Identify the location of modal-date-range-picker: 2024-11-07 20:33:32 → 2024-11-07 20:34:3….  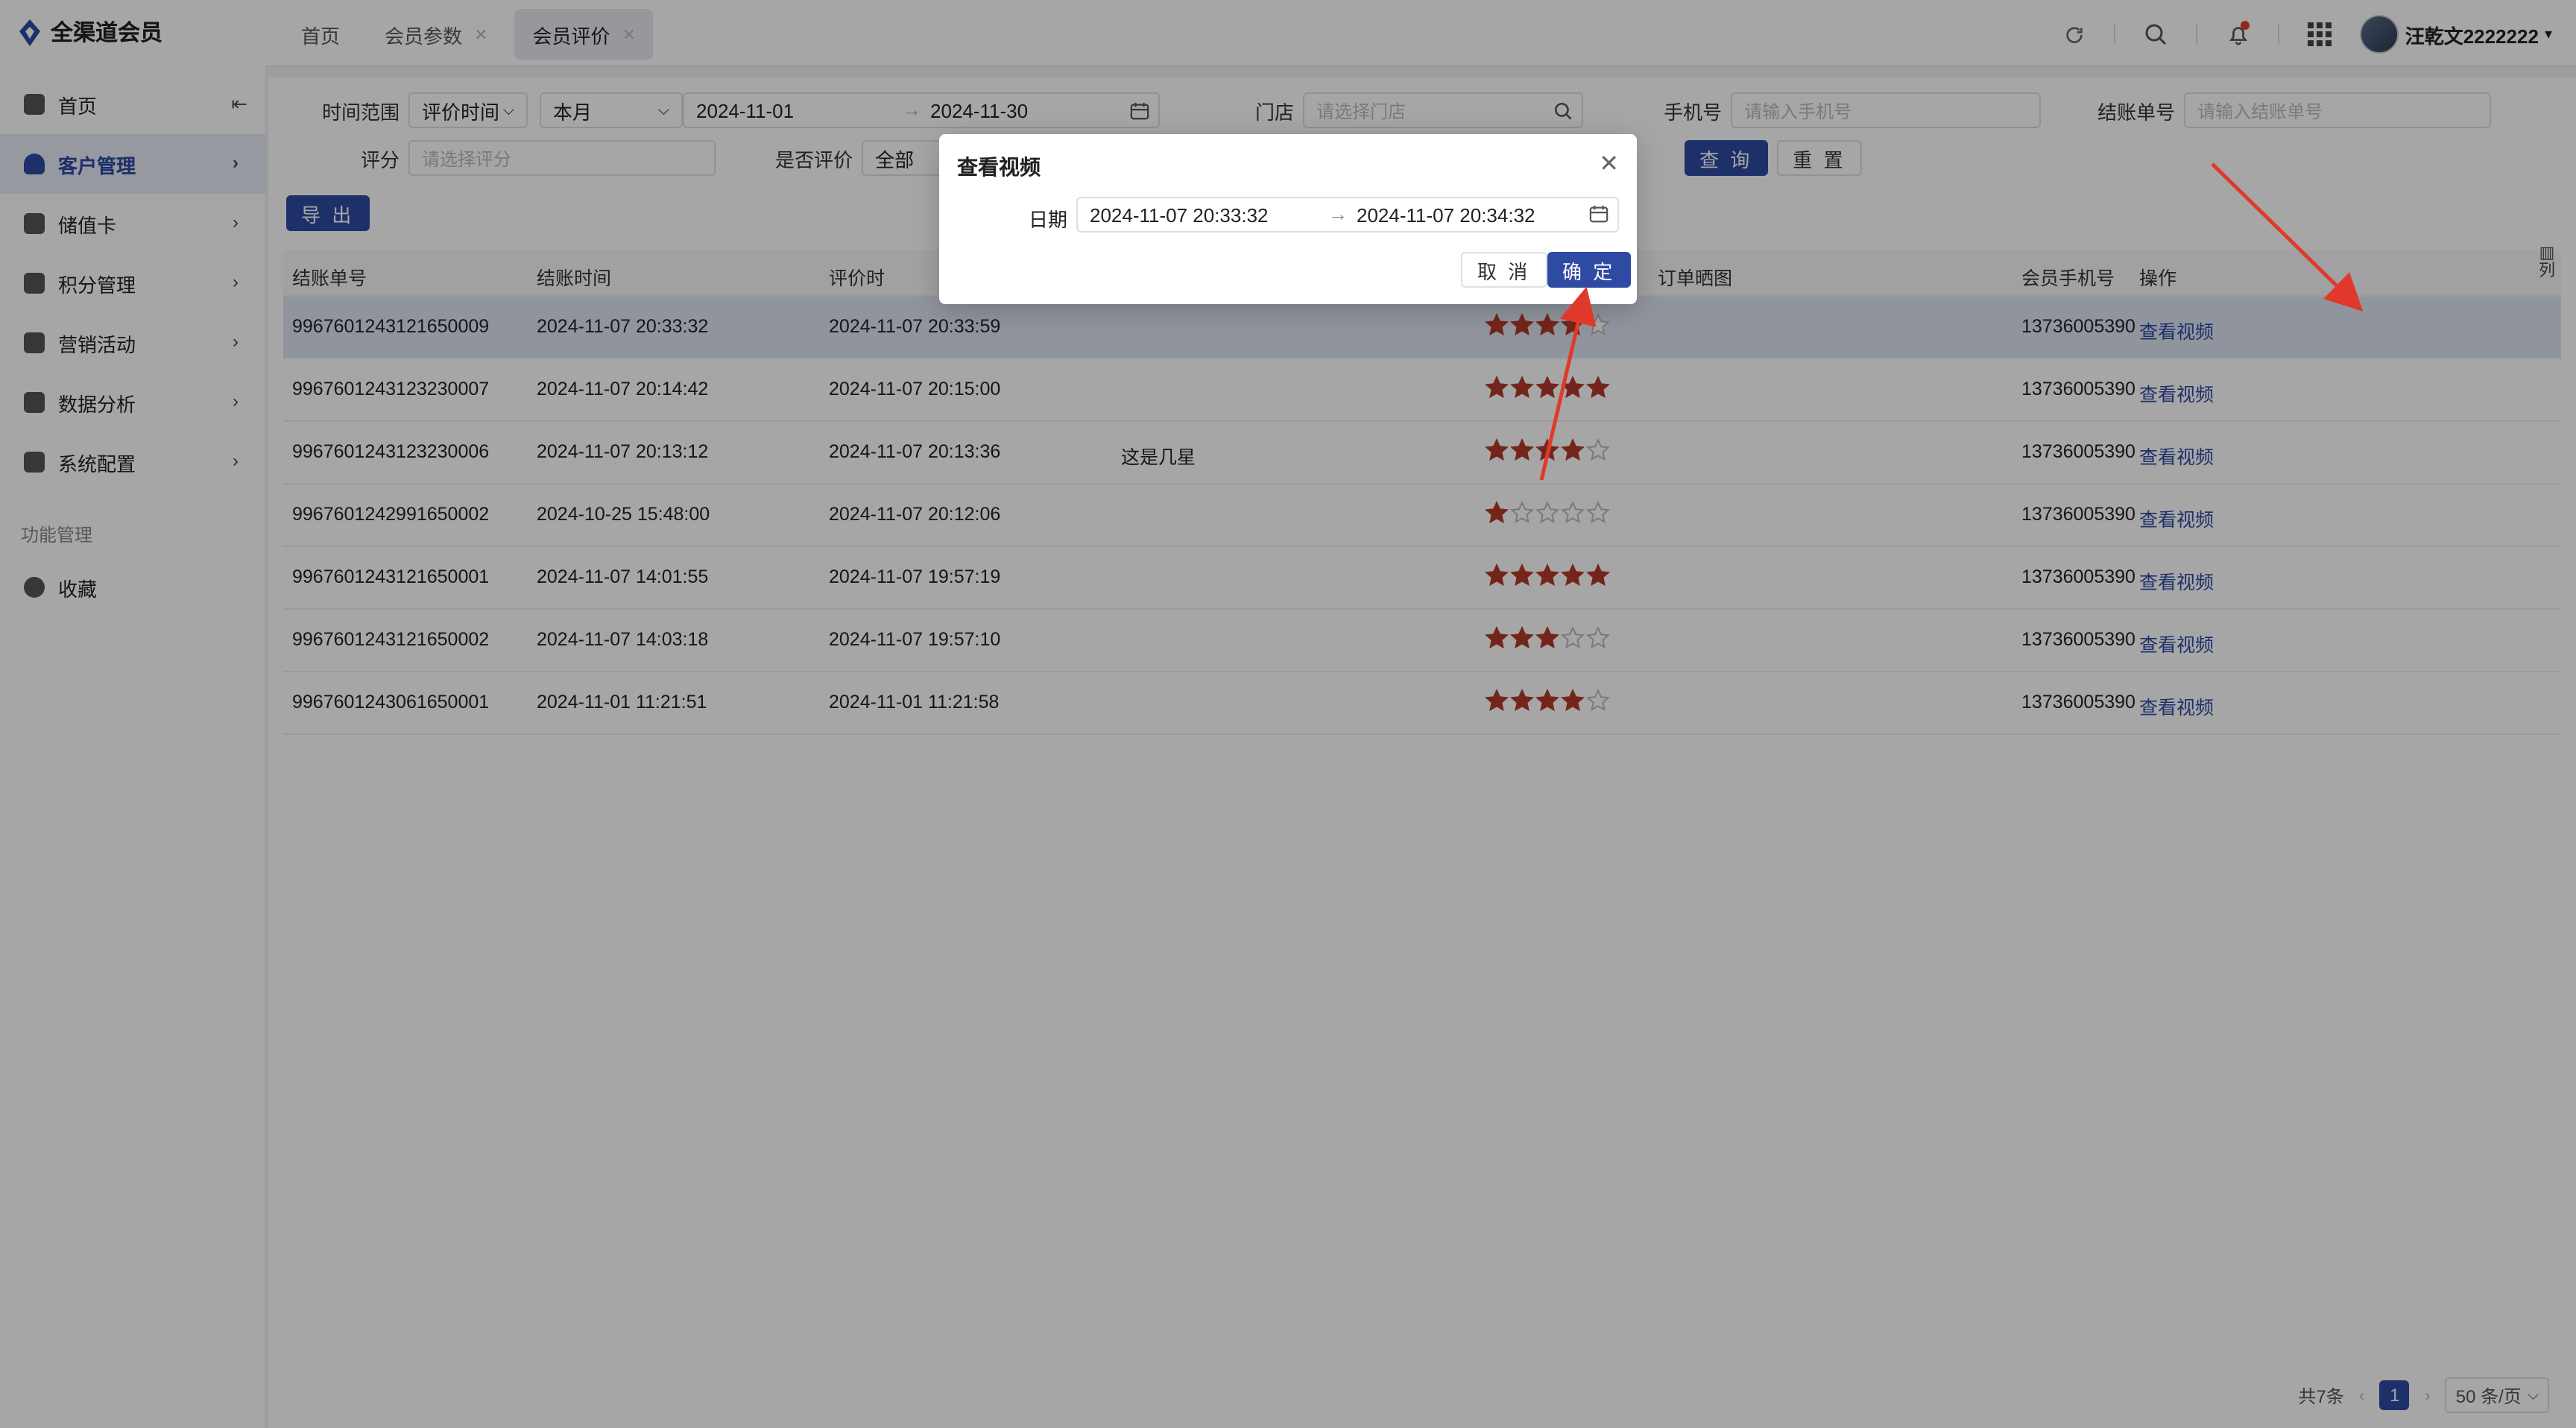
(1347, 215).